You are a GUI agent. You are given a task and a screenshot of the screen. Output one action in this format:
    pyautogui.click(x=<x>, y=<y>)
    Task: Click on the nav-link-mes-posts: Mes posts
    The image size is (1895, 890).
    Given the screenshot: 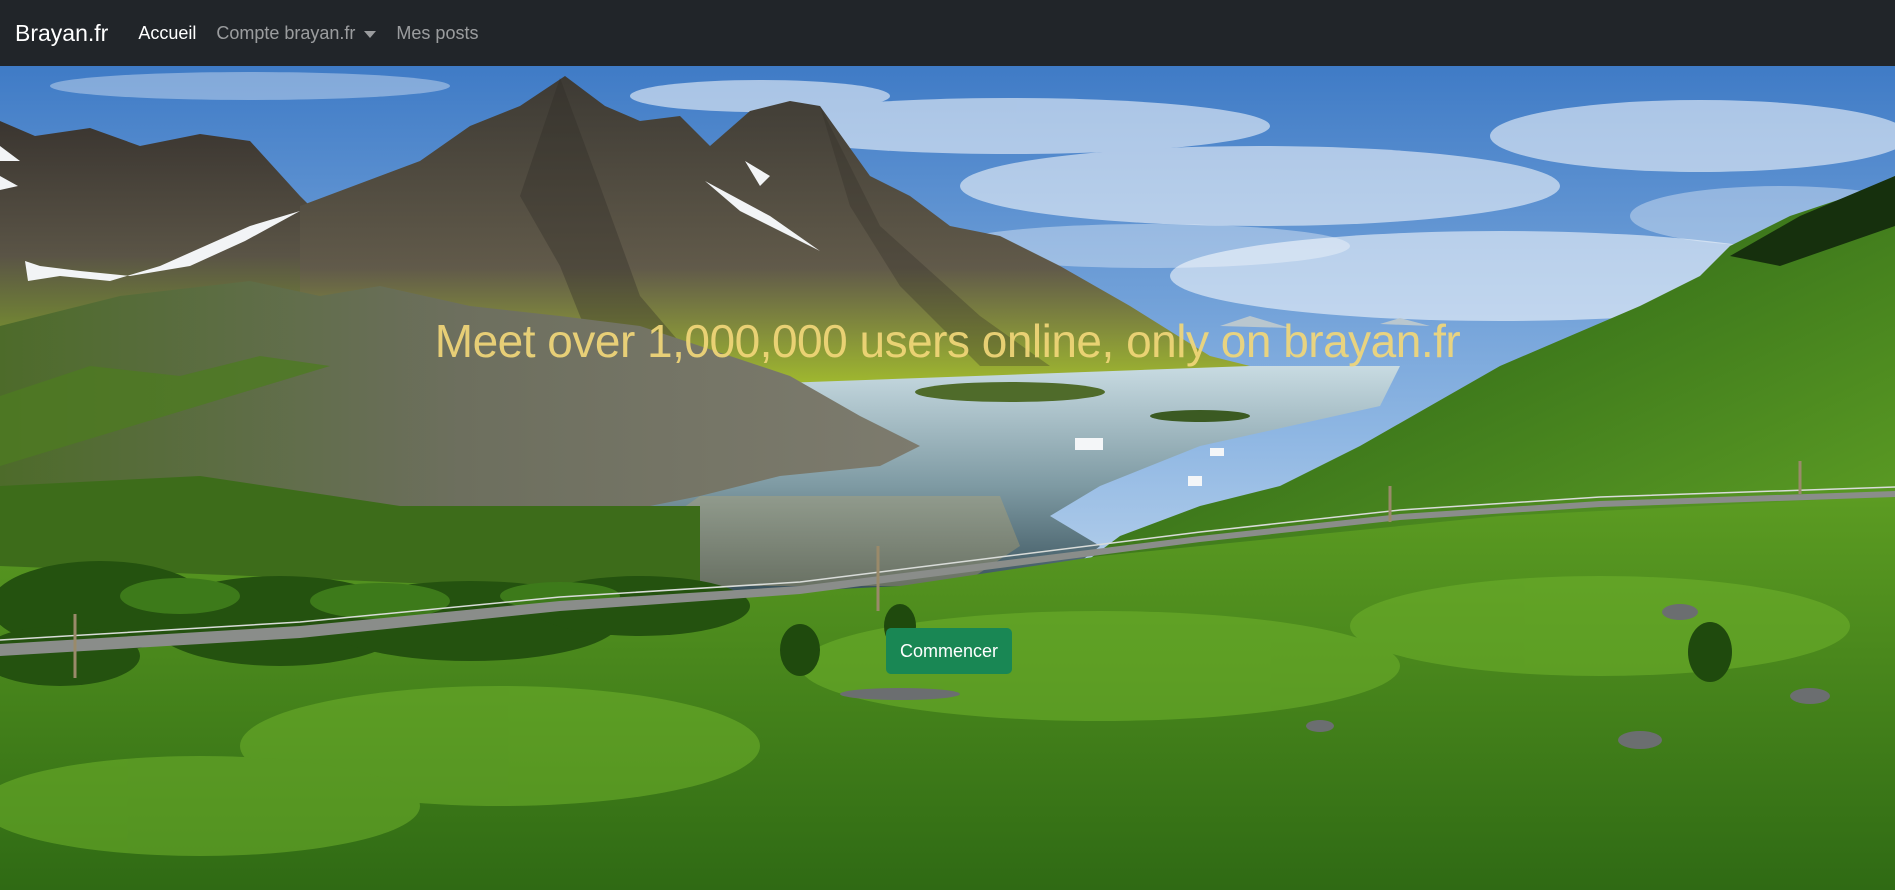 What is the action you would take?
    pyautogui.click(x=437, y=33)
    